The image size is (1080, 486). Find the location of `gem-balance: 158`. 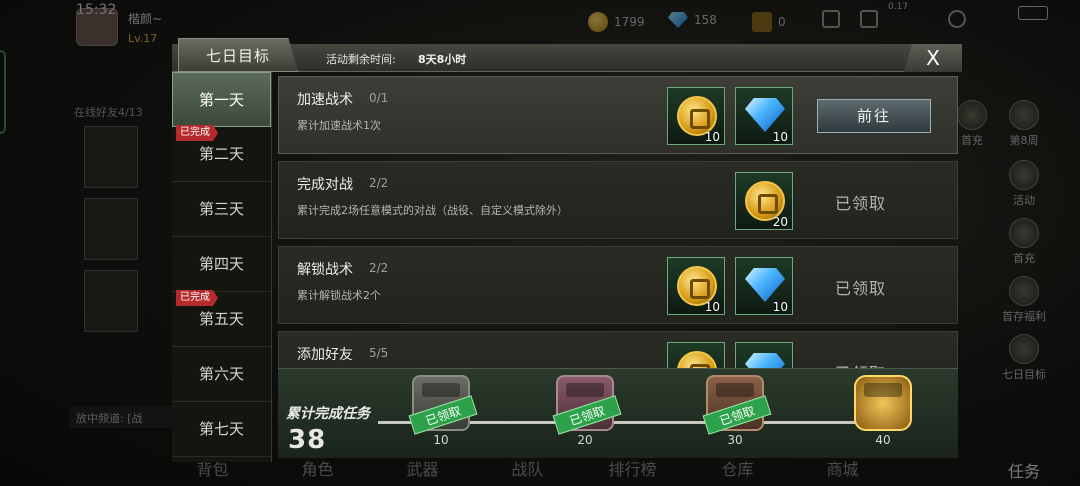

gem-balance: 158 is located at coordinates (692, 20).